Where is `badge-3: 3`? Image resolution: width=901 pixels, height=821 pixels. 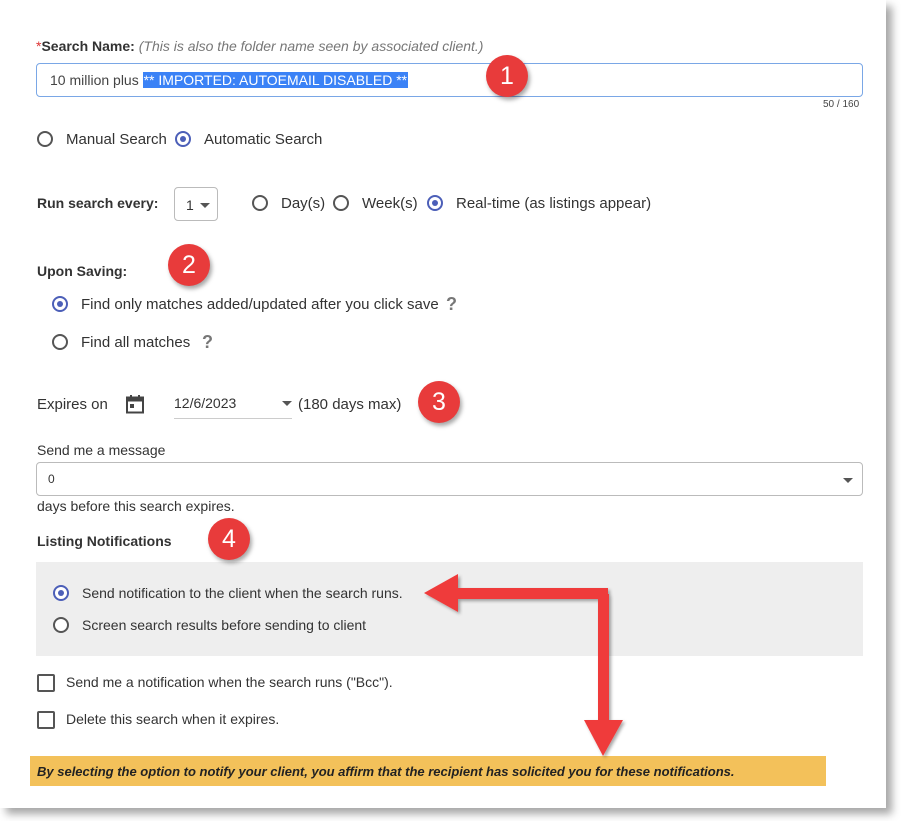
badge-3: 3 is located at coordinates (439, 402).